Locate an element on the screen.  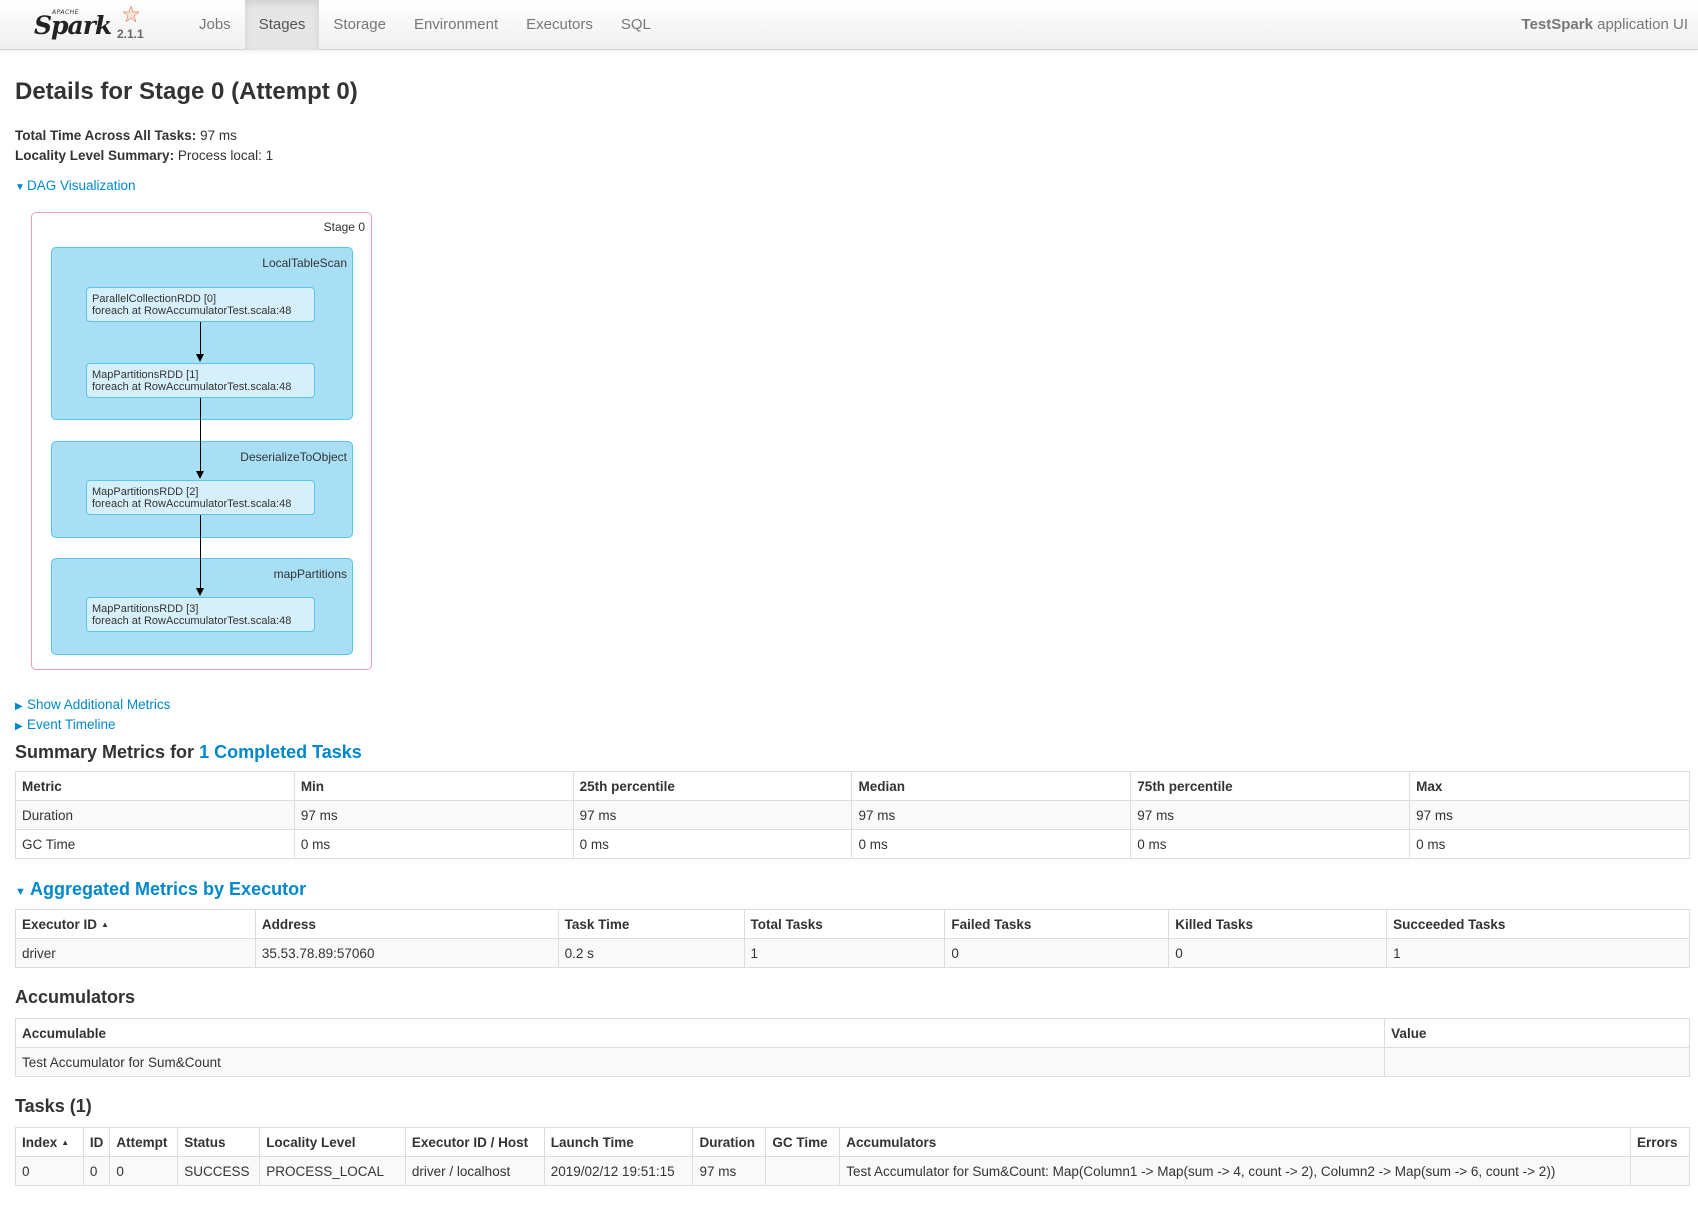
accumulators-heading: Accumulators is located at coordinates (75, 997).